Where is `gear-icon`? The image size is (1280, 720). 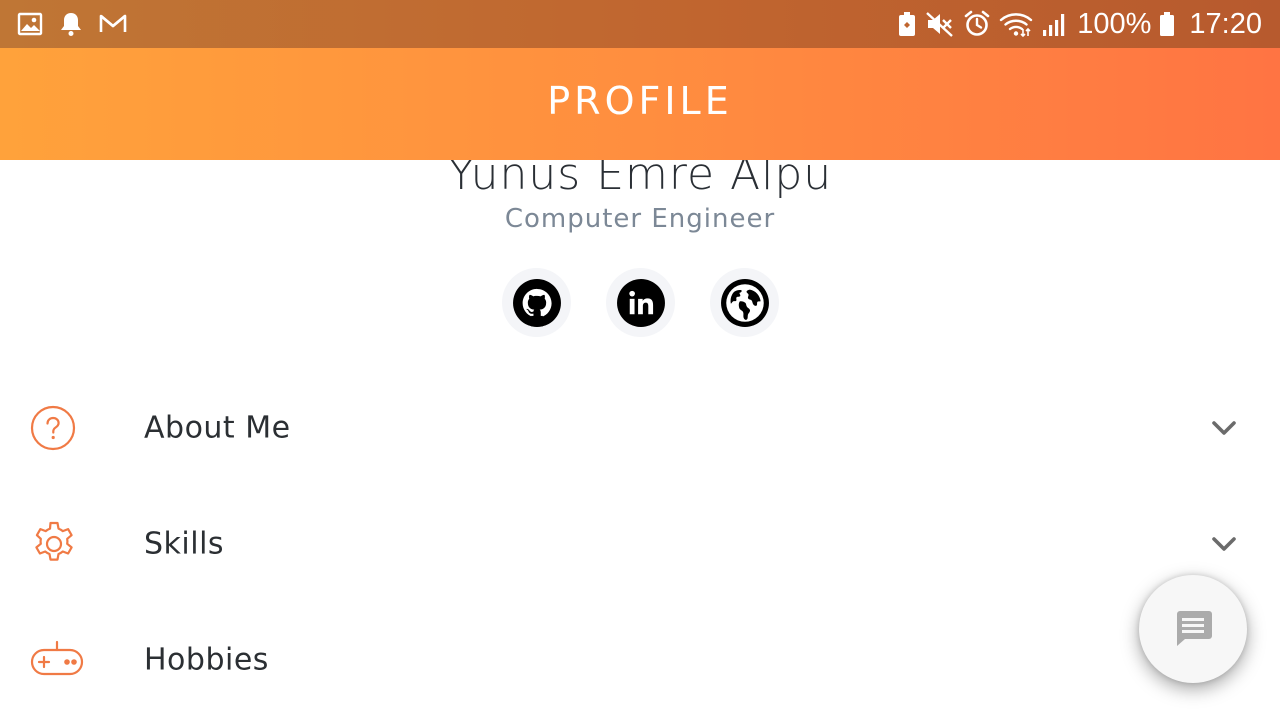
gear-icon is located at coordinates (54, 541).